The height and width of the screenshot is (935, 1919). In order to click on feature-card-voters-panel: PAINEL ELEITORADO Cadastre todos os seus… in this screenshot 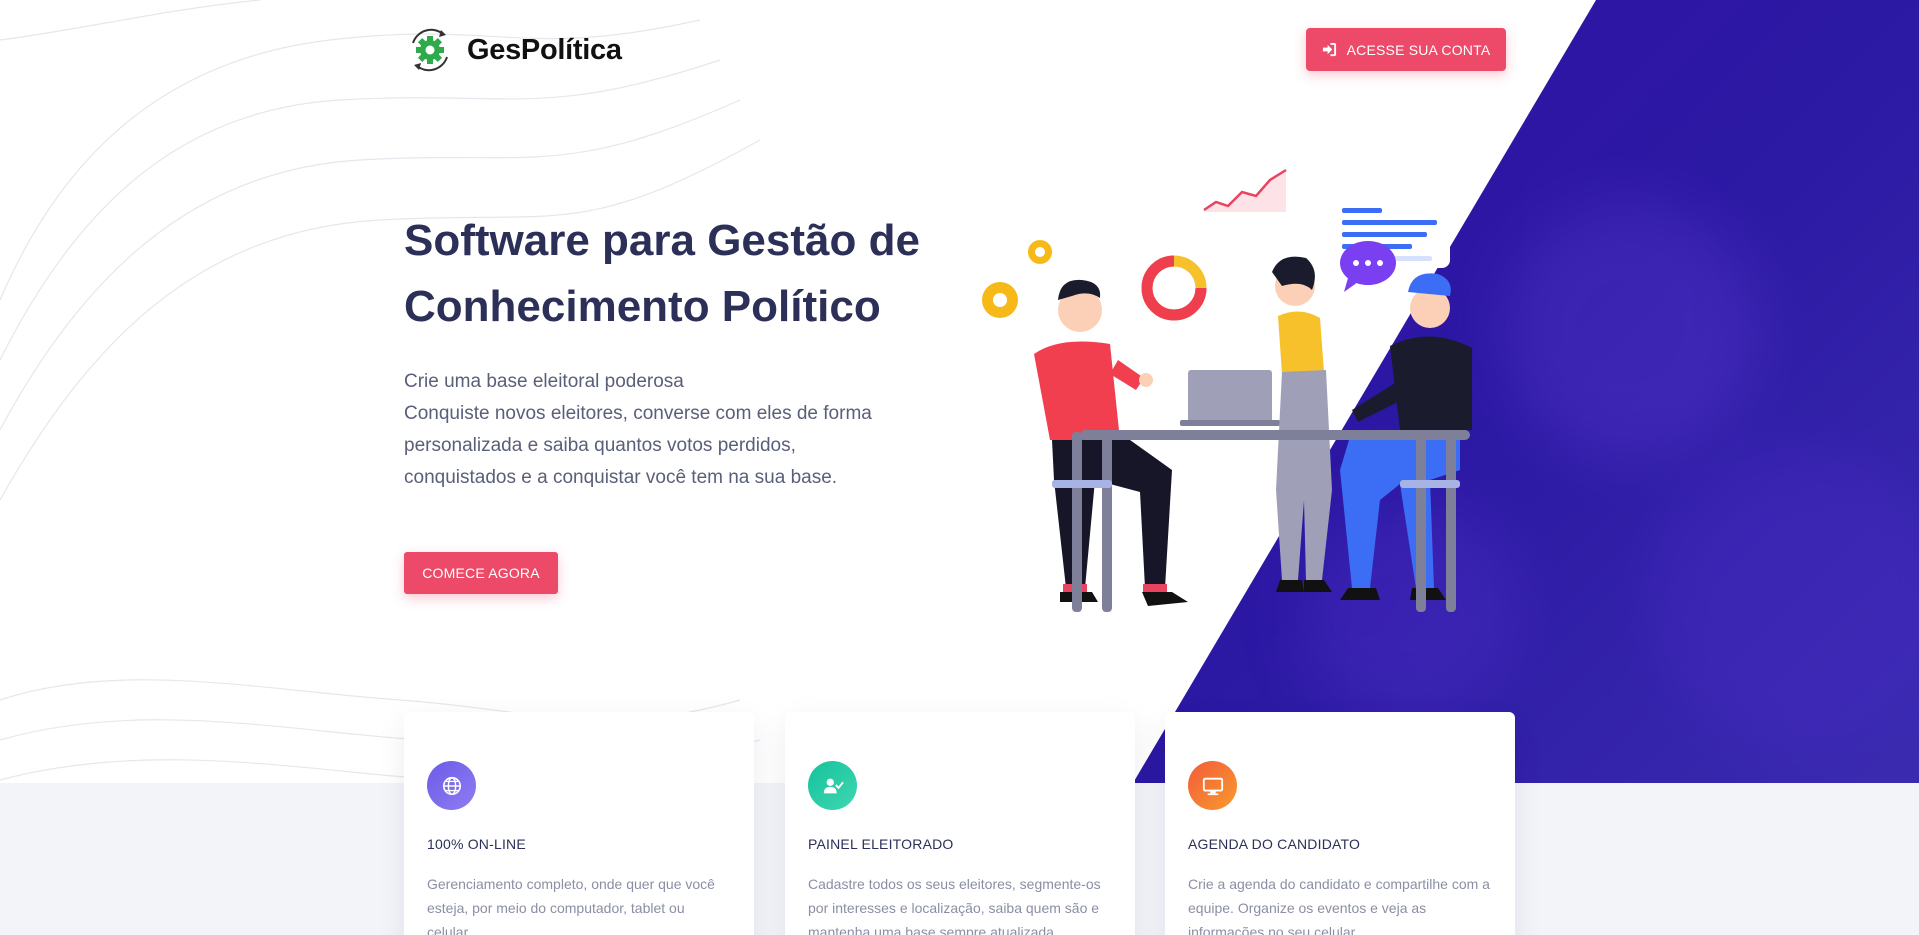, I will do `click(960, 823)`.